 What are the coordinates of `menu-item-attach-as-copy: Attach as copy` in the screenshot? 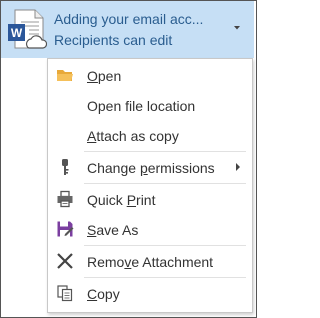 It's located at (150, 135).